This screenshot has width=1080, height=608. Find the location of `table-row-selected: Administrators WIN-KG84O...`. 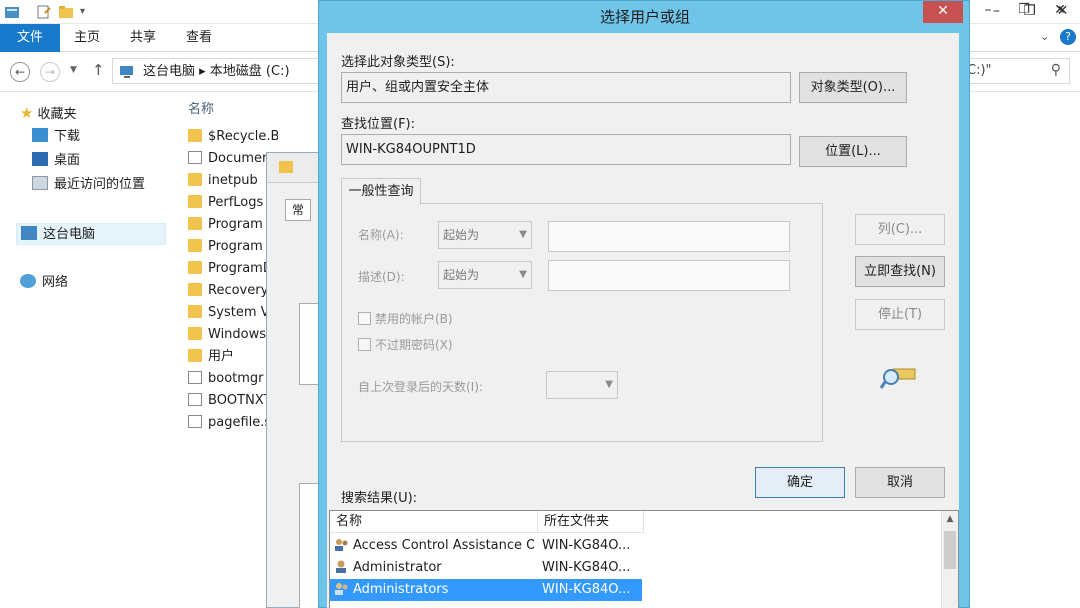

table-row-selected: Administrators WIN-KG84O... is located at coordinates (486, 590).